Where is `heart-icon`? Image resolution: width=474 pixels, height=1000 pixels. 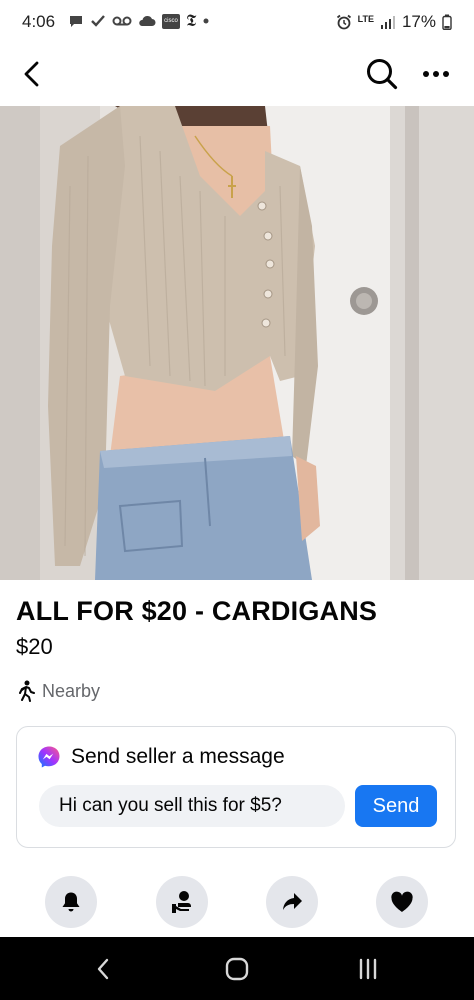
heart-icon is located at coordinates (402, 901).